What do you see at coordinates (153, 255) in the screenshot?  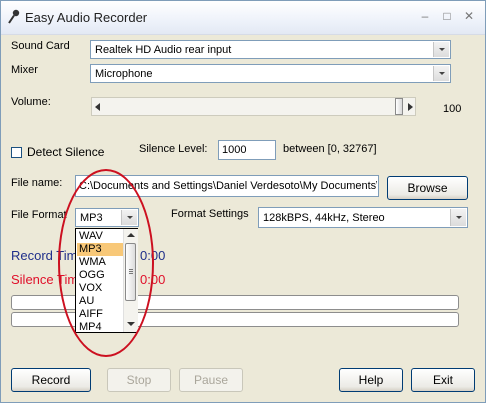 I see `record-time-value: 0:00` at bounding box center [153, 255].